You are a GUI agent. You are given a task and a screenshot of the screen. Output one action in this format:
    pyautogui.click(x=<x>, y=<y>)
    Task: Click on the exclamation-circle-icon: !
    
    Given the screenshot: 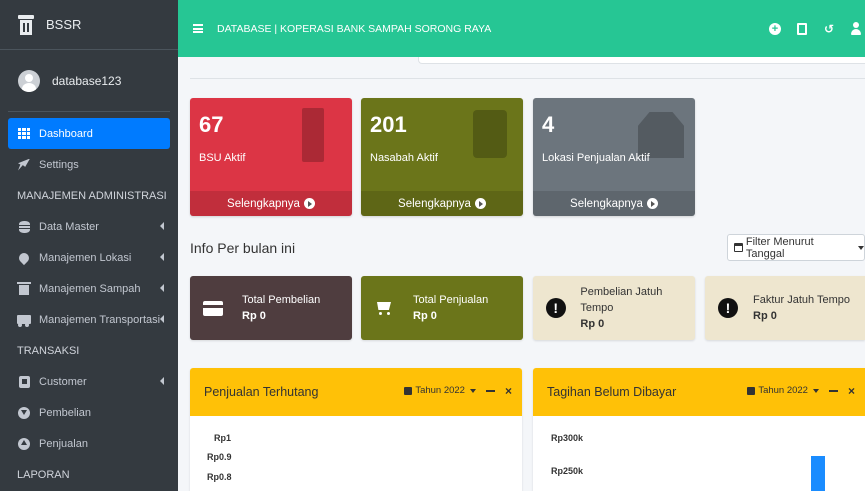 What is the action you would take?
    pyautogui.click(x=728, y=308)
    